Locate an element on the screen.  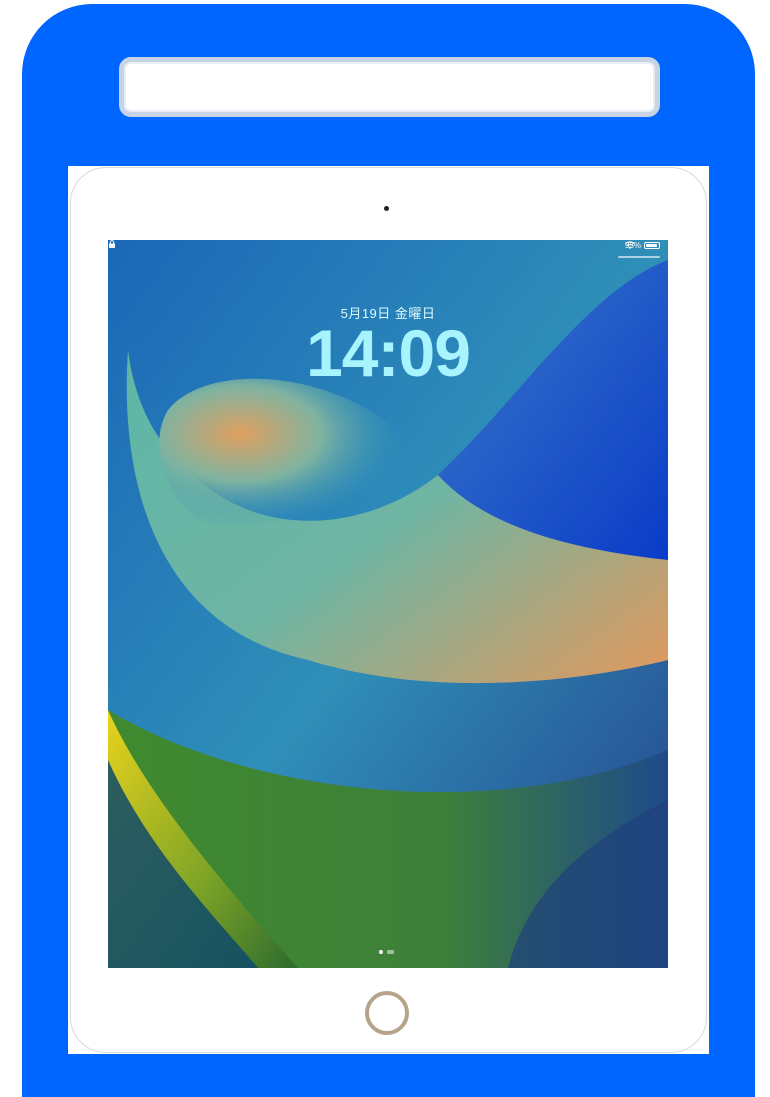
page-indicator is located at coordinates (386, 952).